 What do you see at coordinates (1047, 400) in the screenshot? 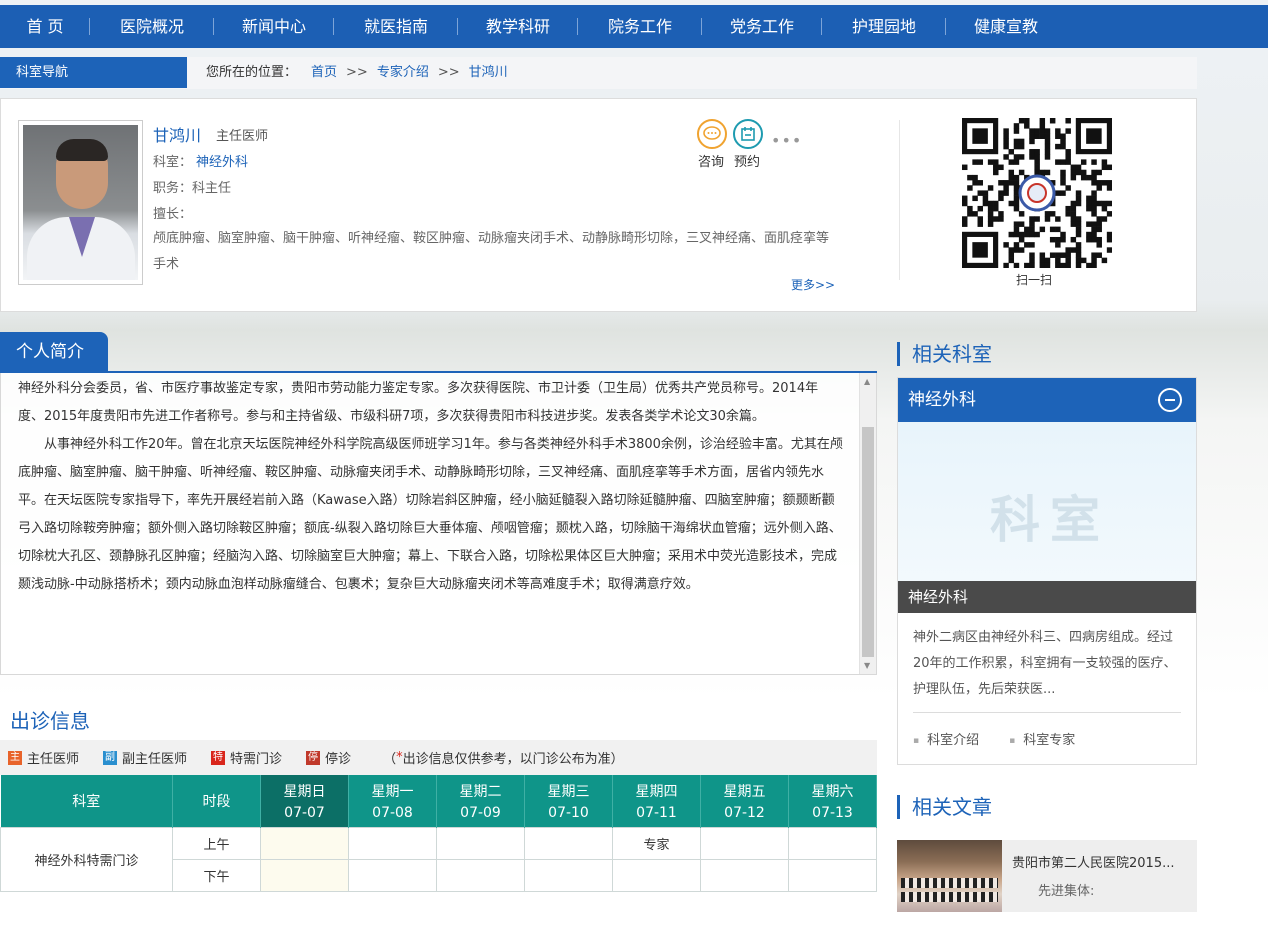
I see `dept-box-header: 神经外科` at bounding box center [1047, 400].